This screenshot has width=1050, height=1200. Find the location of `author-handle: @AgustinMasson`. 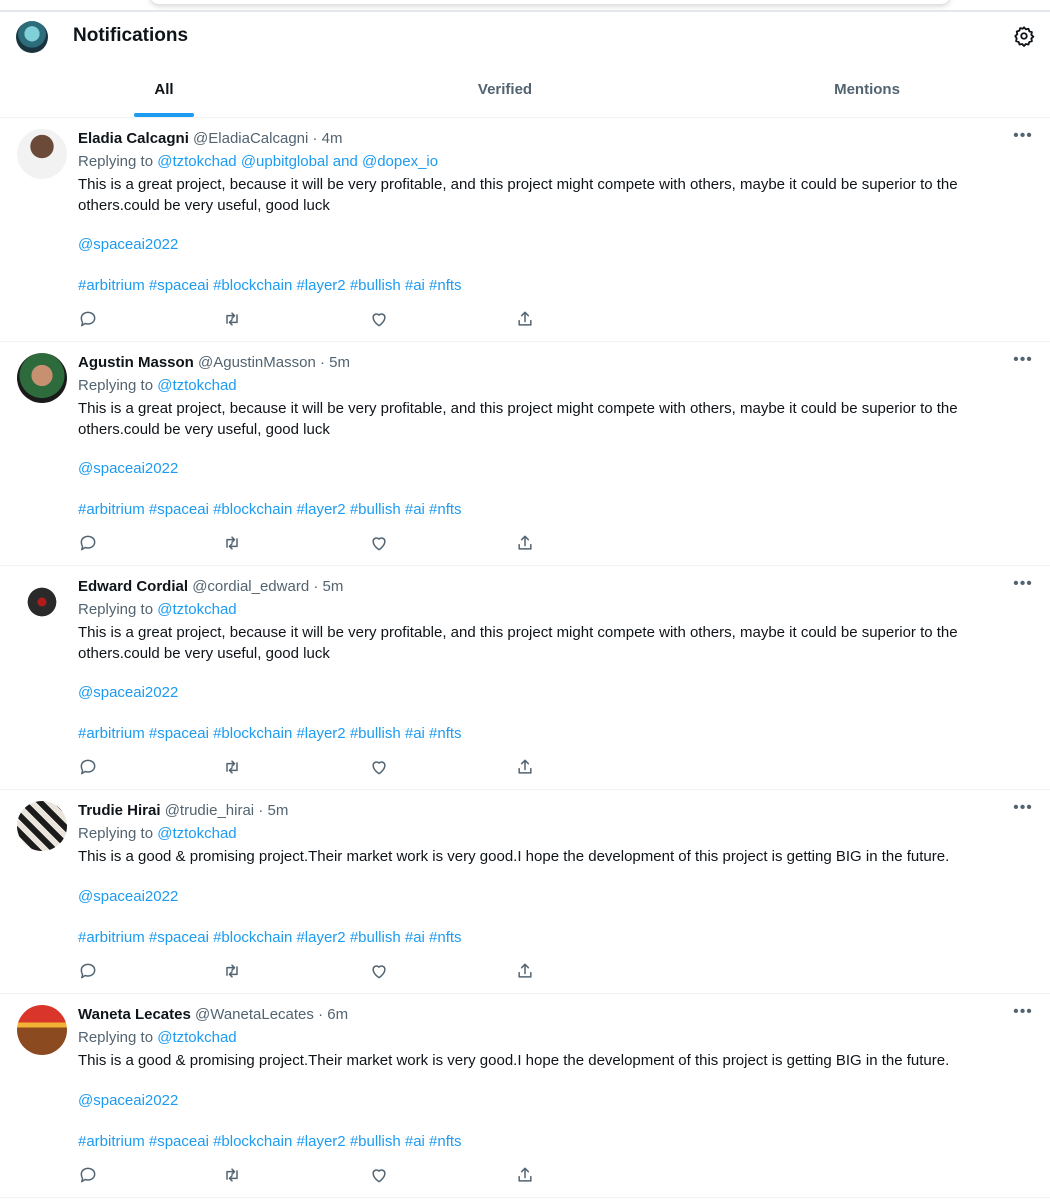

author-handle: @AgustinMasson is located at coordinates (257, 362).